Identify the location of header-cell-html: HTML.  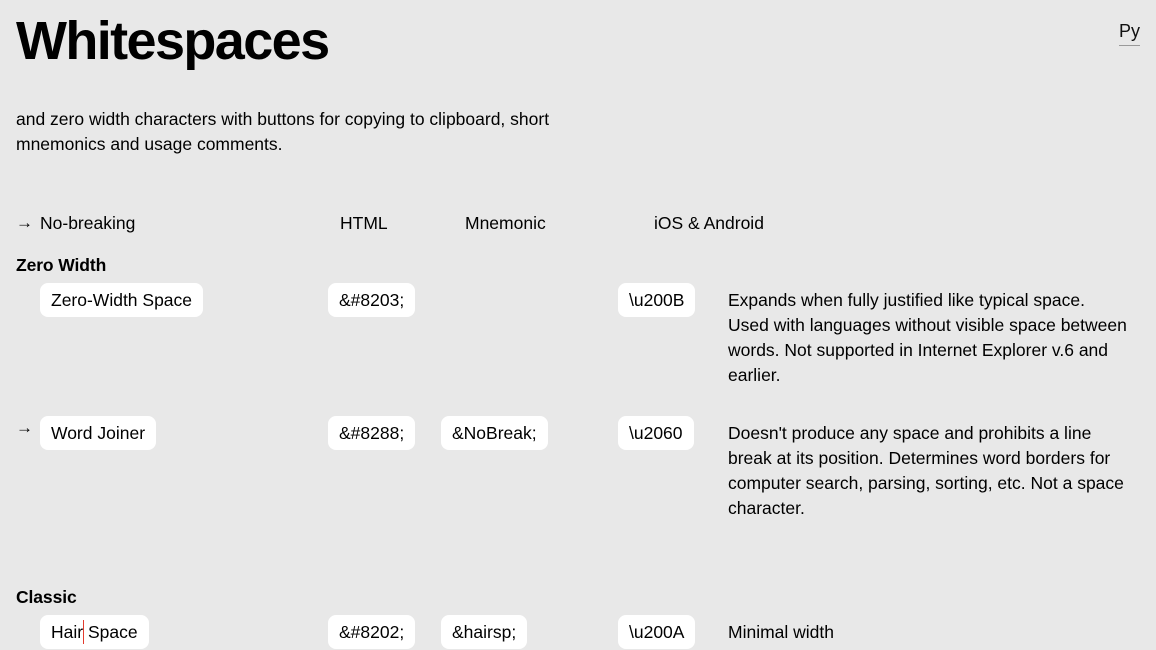
(364, 223).